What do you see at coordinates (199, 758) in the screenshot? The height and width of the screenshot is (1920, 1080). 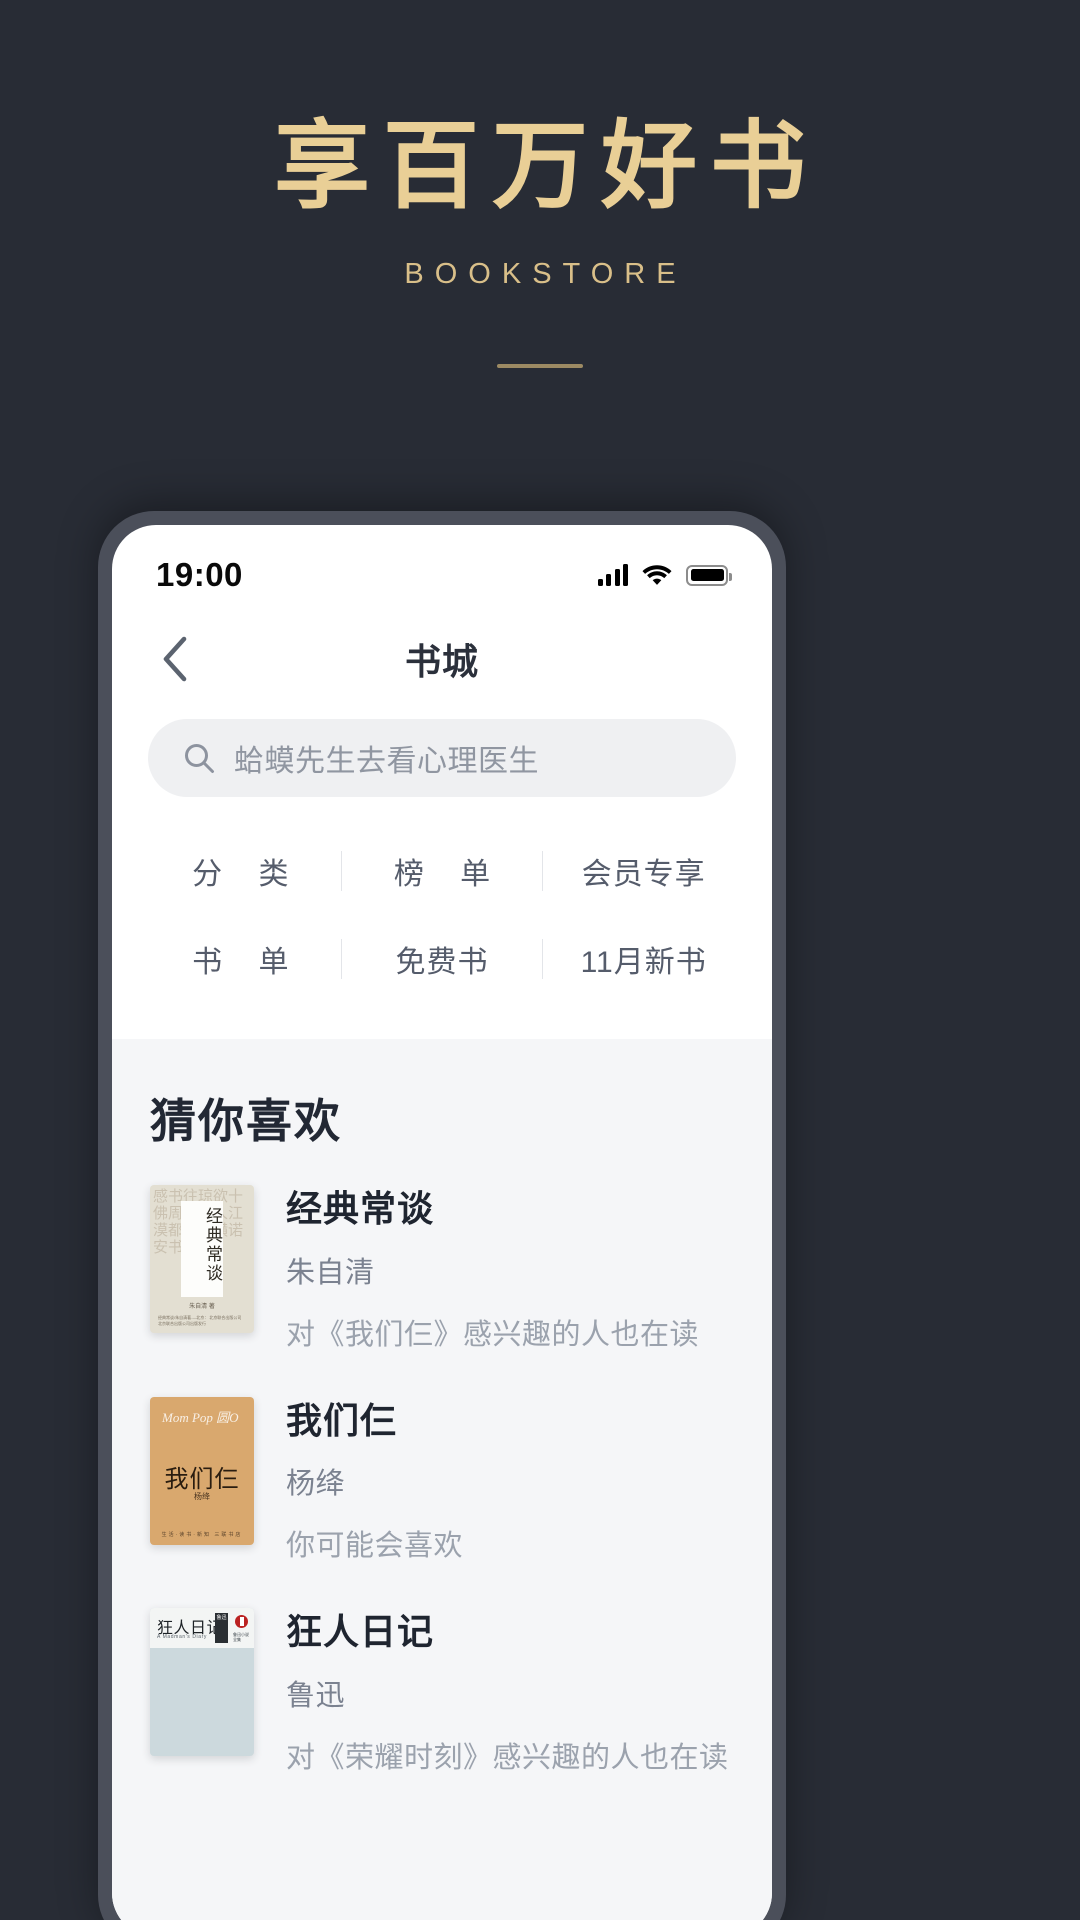 I see `search-icon` at bounding box center [199, 758].